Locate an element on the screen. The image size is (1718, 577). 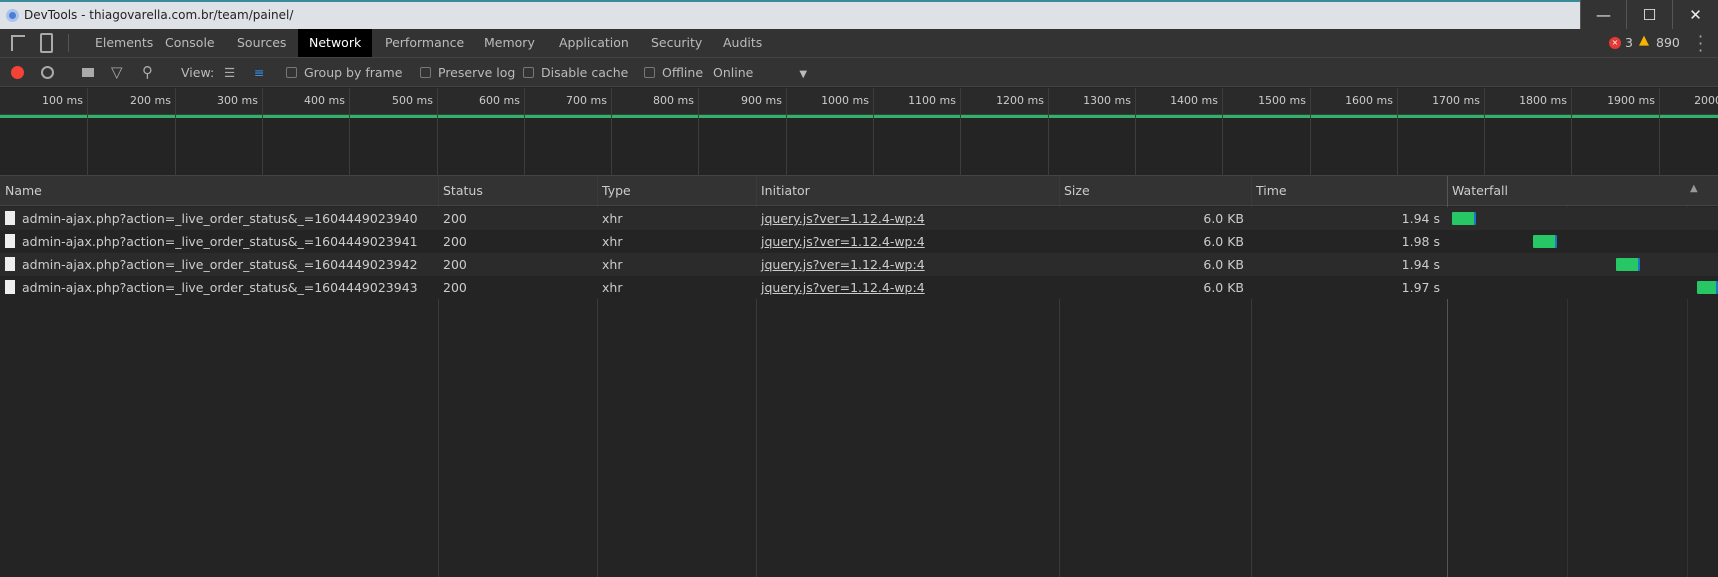
timeline-tick-label: 400 ms is located at coordinates (324, 100).